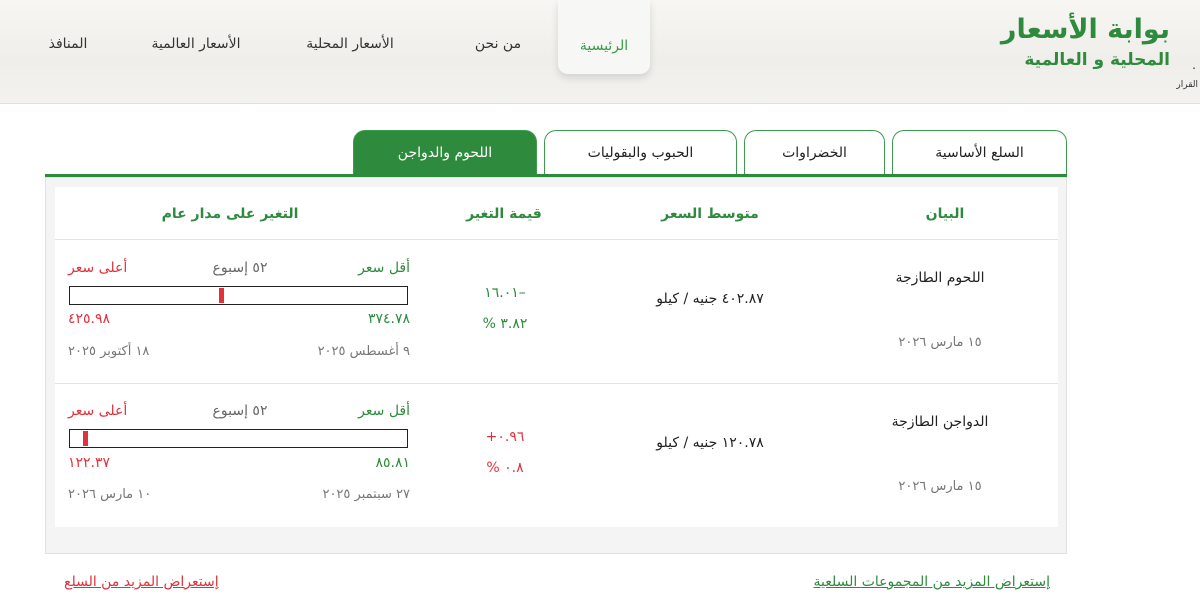 This screenshot has height=611, width=1200. Describe the element at coordinates (445, 152) in the screenshot. I see `tab-meat-poultry: اللحوم والدواجن` at that location.